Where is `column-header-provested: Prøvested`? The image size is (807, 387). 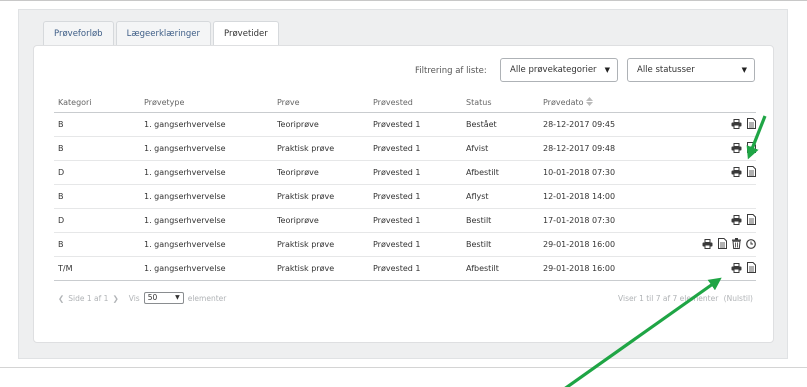
column-header-provested: Prøvested is located at coordinates (415, 102).